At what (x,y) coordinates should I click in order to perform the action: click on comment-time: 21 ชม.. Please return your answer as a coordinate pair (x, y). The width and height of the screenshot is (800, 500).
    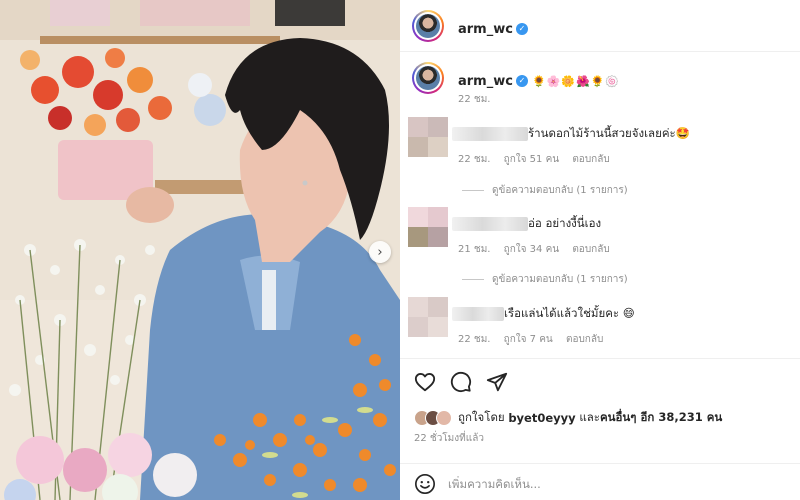
    Looking at the image, I should click on (474, 249).